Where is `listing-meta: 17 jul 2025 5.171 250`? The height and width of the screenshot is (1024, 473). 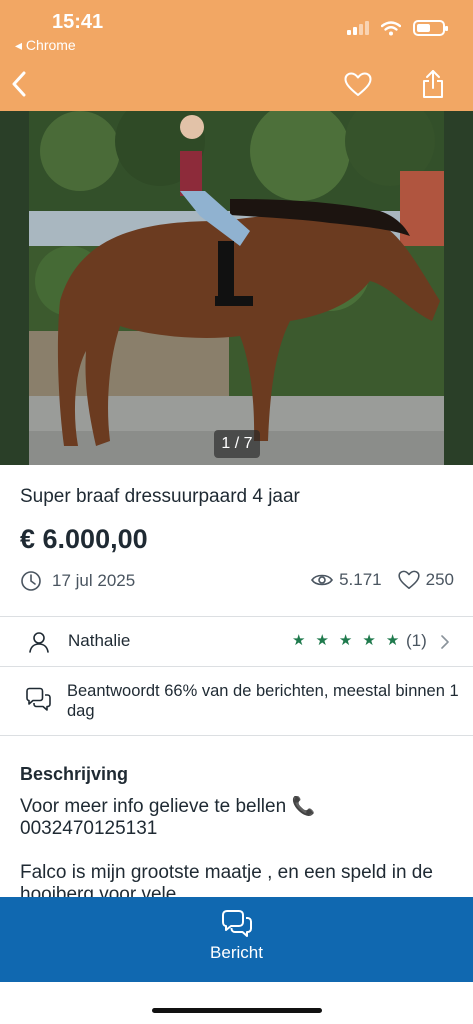
listing-meta: 17 jul 2025 5.171 250 is located at coordinates (237, 582).